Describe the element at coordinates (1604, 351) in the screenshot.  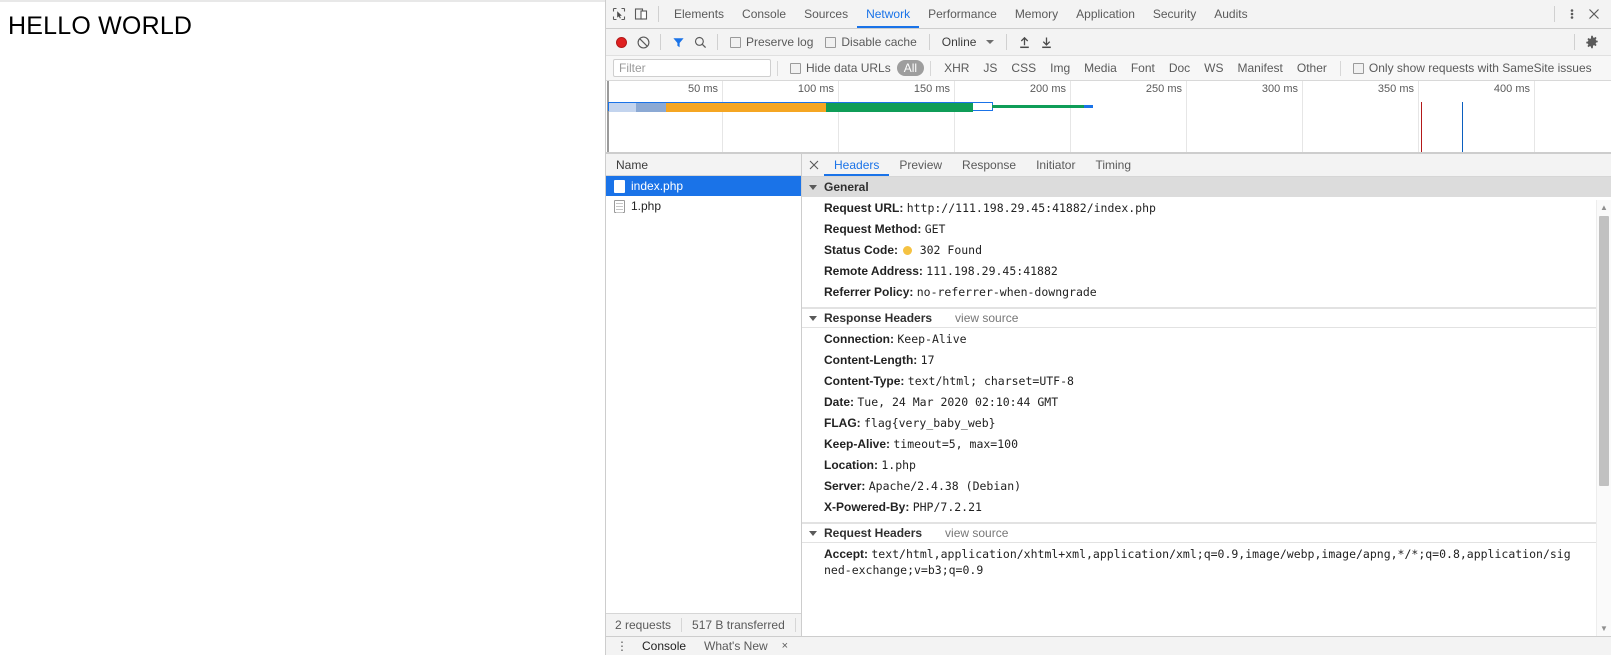
I see `scrollbar-thumb` at that location.